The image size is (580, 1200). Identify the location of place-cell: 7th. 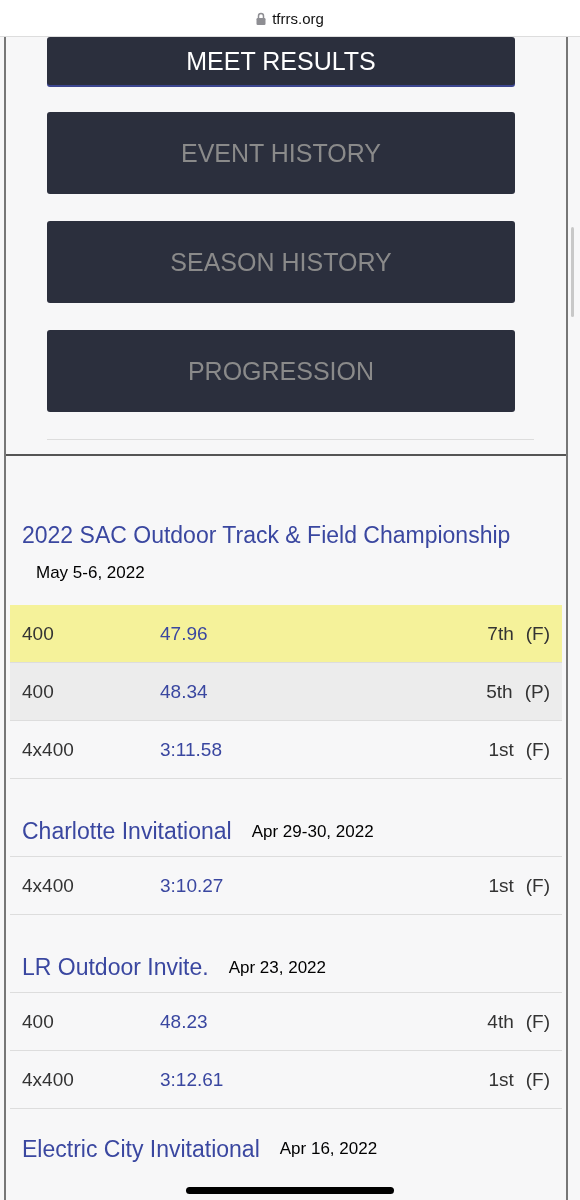
(500, 633).